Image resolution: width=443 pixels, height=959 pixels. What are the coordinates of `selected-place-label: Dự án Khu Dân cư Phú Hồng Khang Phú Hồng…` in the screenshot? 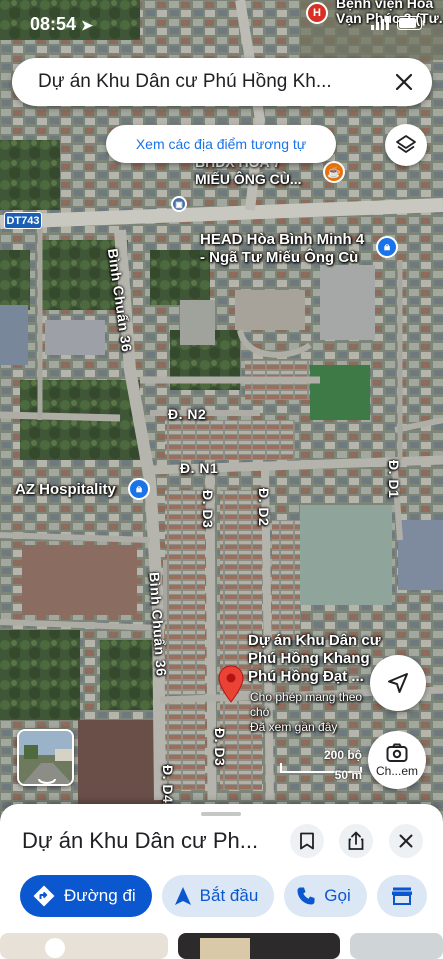 It's located at (314, 659).